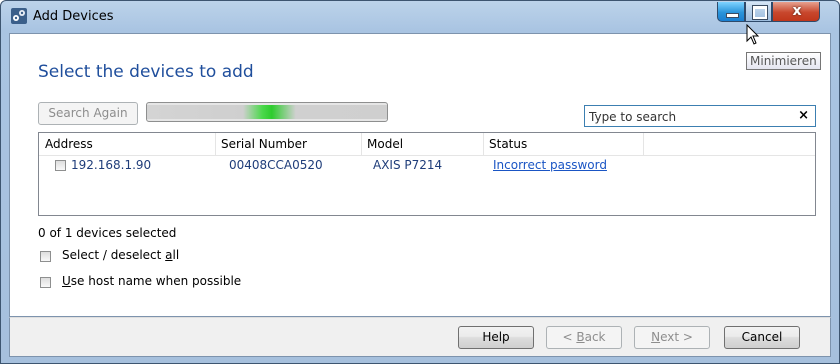 The width and height of the screenshot is (840, 364). What do you see at coordinates (264, 144) in the screenshot?
I see `column-header-serial: Serial Number` at bounding box center [264, 144].